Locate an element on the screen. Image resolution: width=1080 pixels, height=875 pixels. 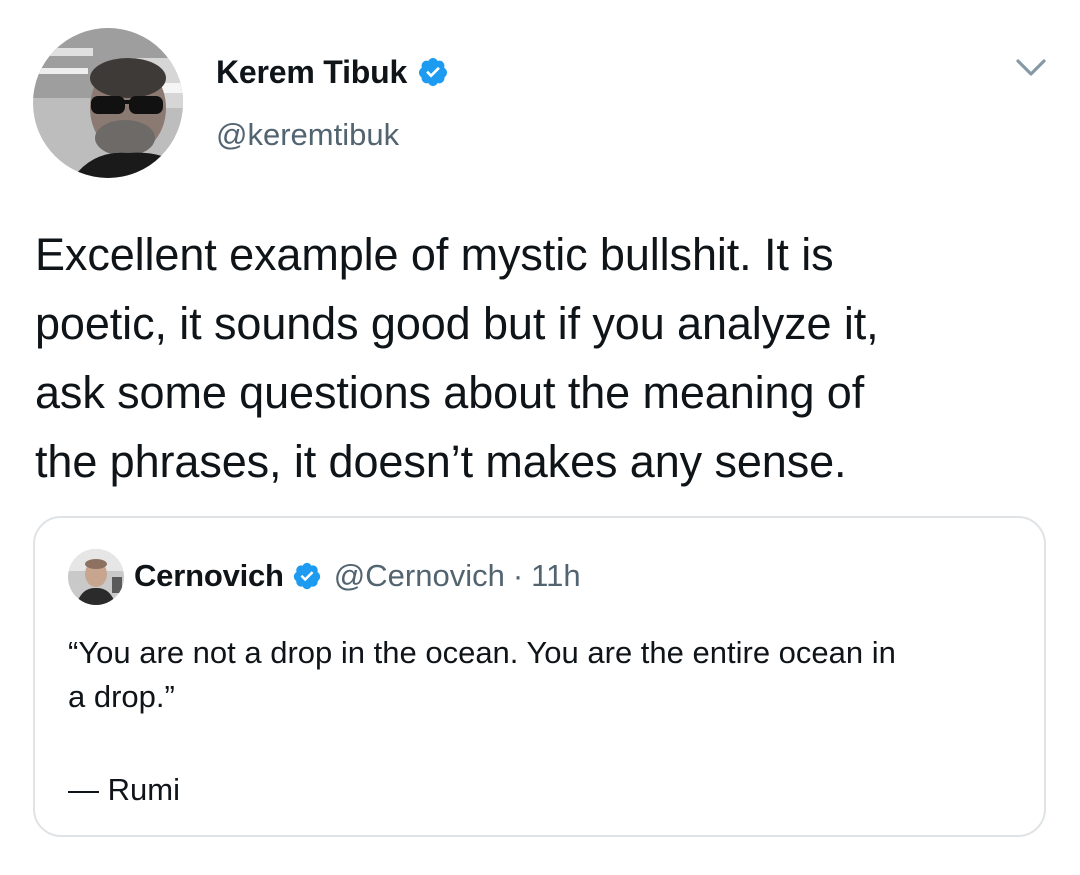
quoted-text-line: a drop.” is located at coordinates (121, 696).